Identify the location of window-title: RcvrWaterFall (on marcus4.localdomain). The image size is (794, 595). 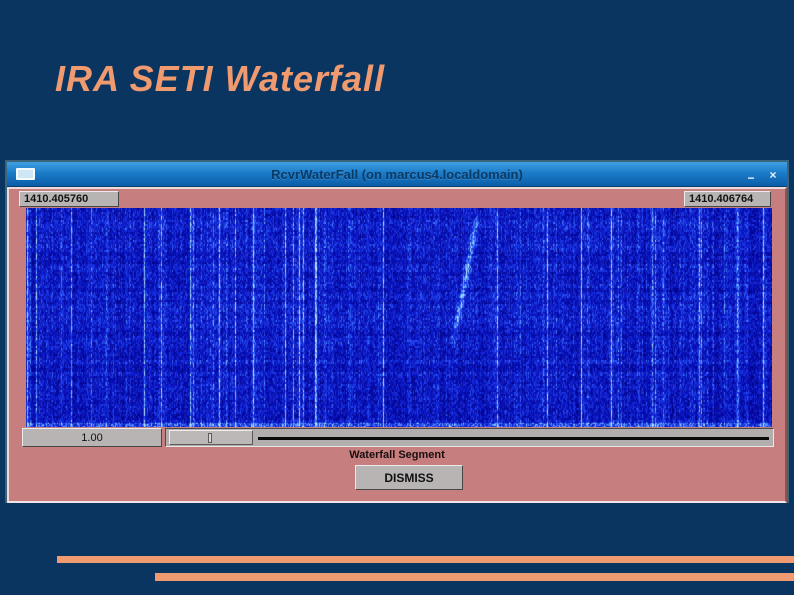
(397, 174).